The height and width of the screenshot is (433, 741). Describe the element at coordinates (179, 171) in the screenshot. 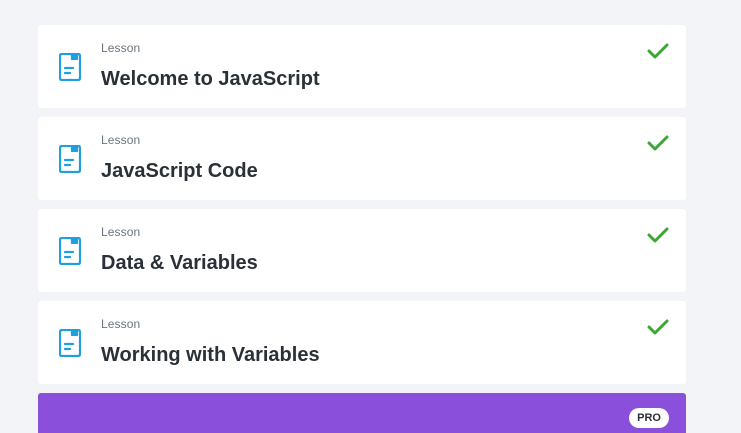

I see `lesson-title: JavaScript Code` at that location.